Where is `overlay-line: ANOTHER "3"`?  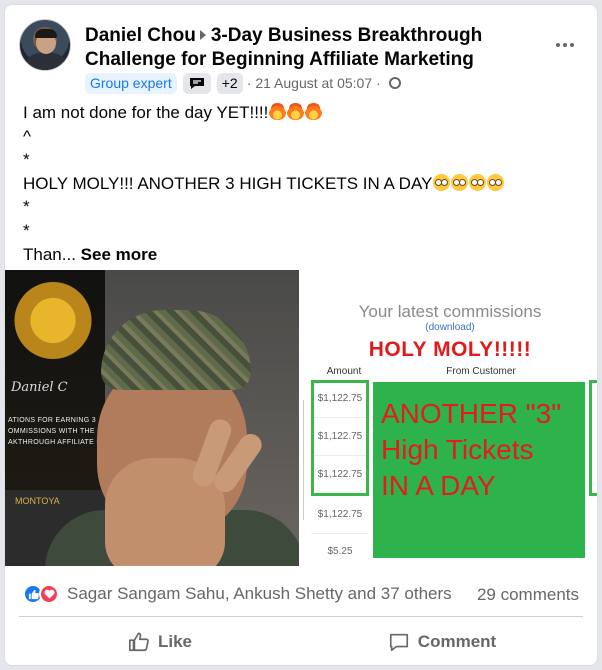
overlay-line: ANOTHER "3" is located at coordinates (471, 413).